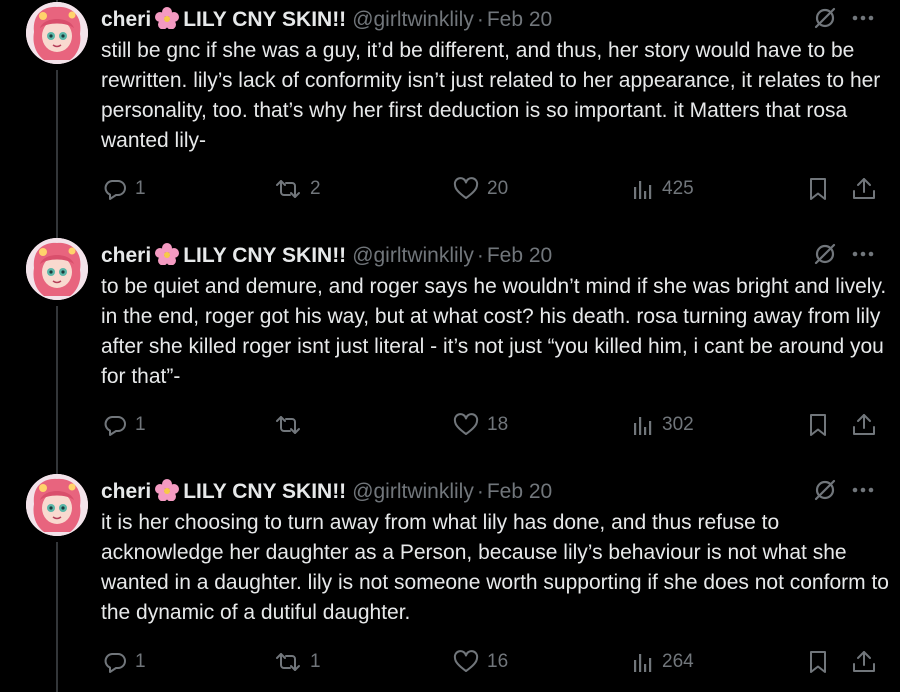 The width and height of the screenshot is (900, 692). What do you see at coordinates (678, 661) in the screenshot?
I see `views-count: 264` at bounding box center [678, 661].